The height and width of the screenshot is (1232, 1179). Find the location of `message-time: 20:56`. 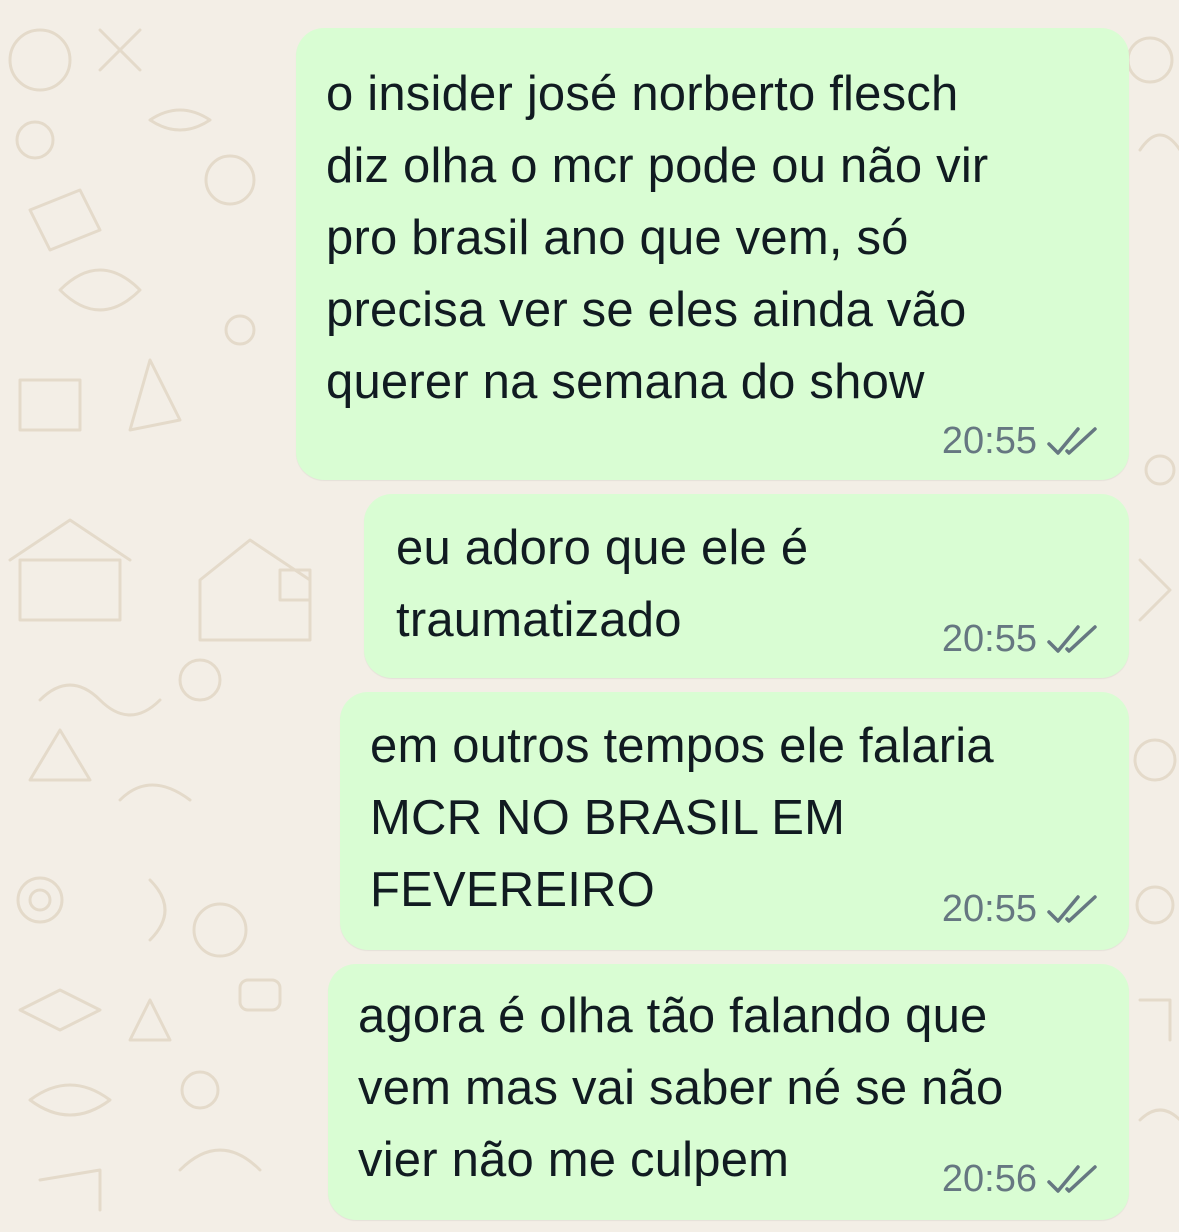

message-time: 20:56 is located at coordinates (989, 1179).